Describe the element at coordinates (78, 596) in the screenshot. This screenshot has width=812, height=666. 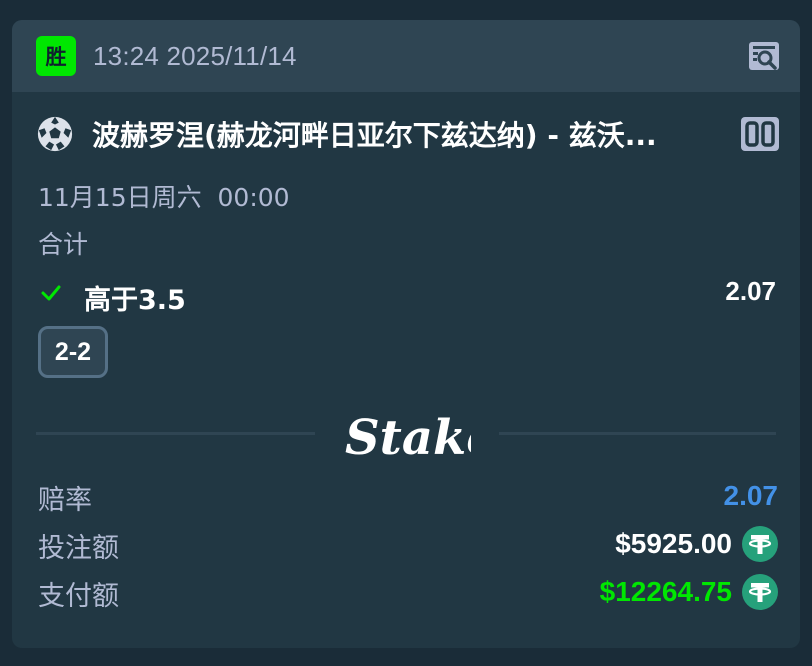
I see `payout-label: 支付额` at that location.